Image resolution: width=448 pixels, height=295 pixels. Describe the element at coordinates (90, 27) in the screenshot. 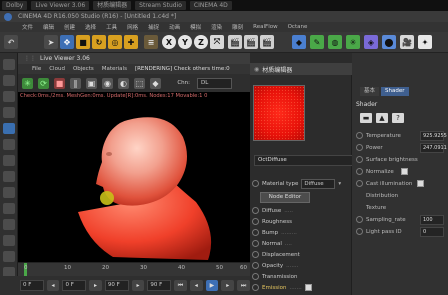

I see `menu-item: 选择` at that location.